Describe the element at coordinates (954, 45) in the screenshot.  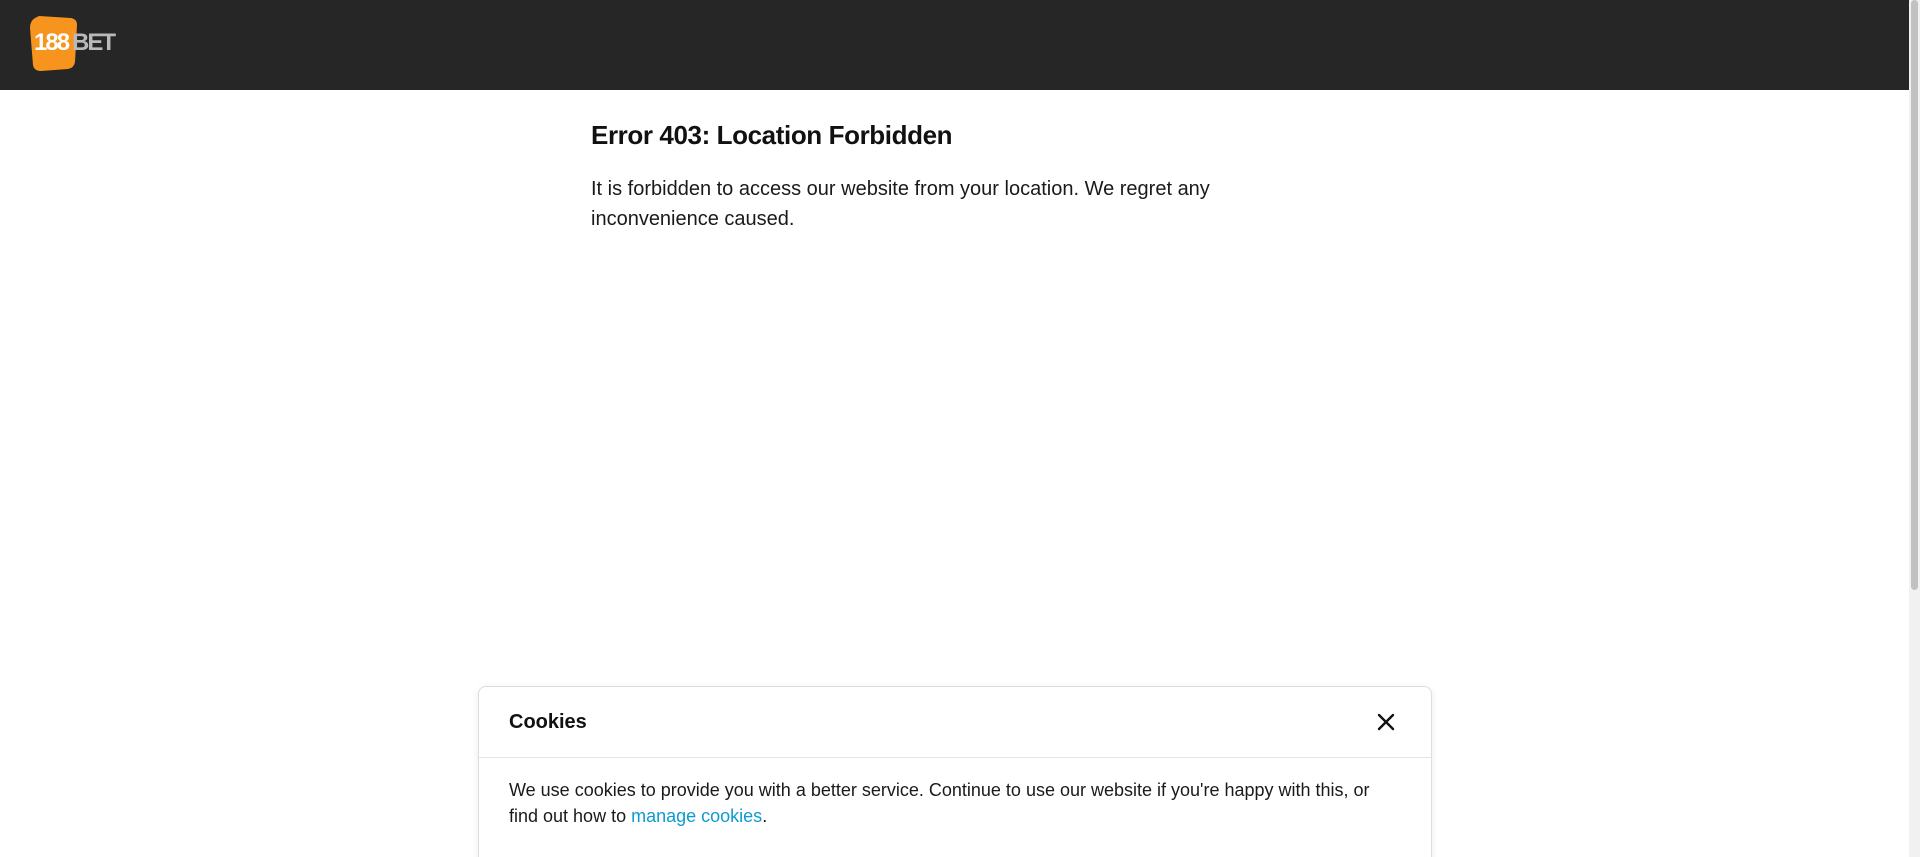
I see `top-header-bar: 188 BET` at that location.